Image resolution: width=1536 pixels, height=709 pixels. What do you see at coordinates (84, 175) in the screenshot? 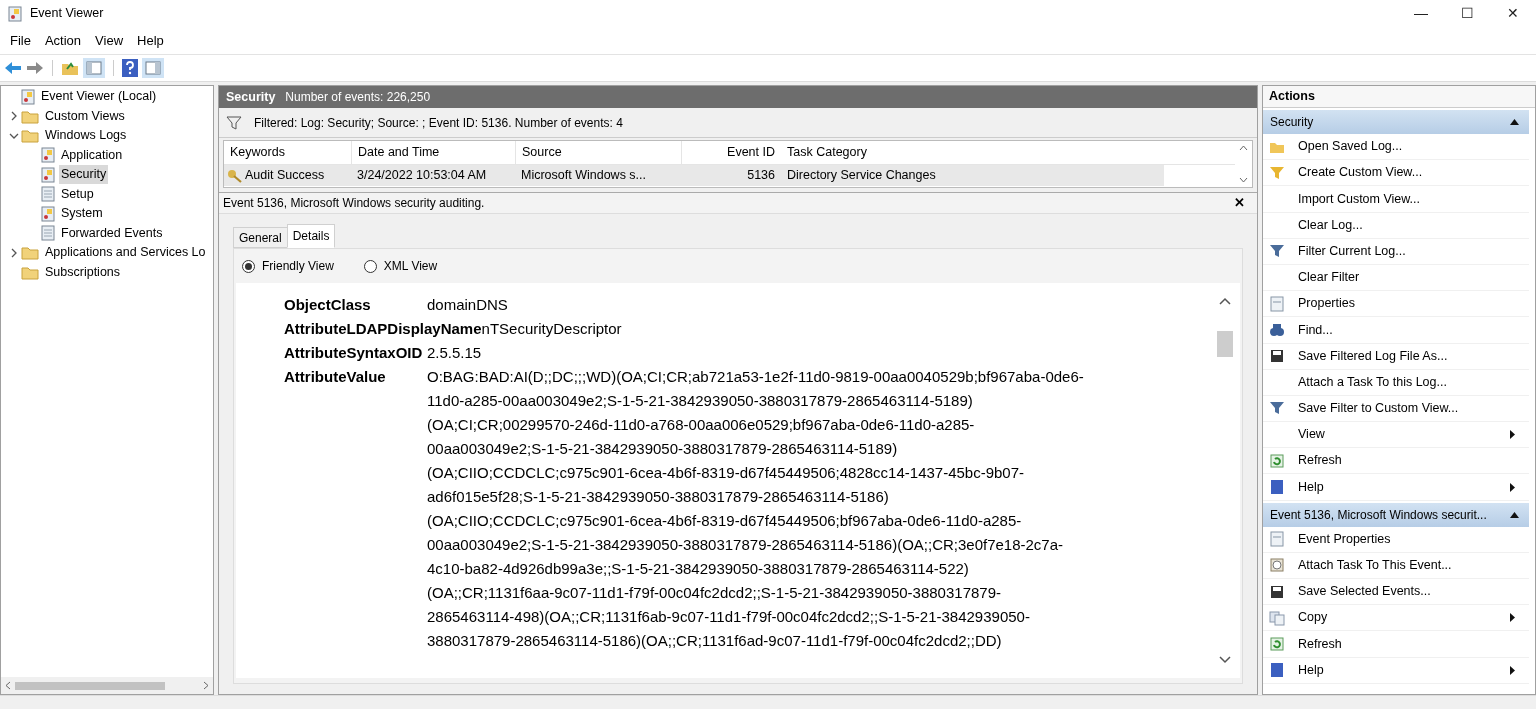
I see `tree-item: Security` at bounding box center [84, 175].